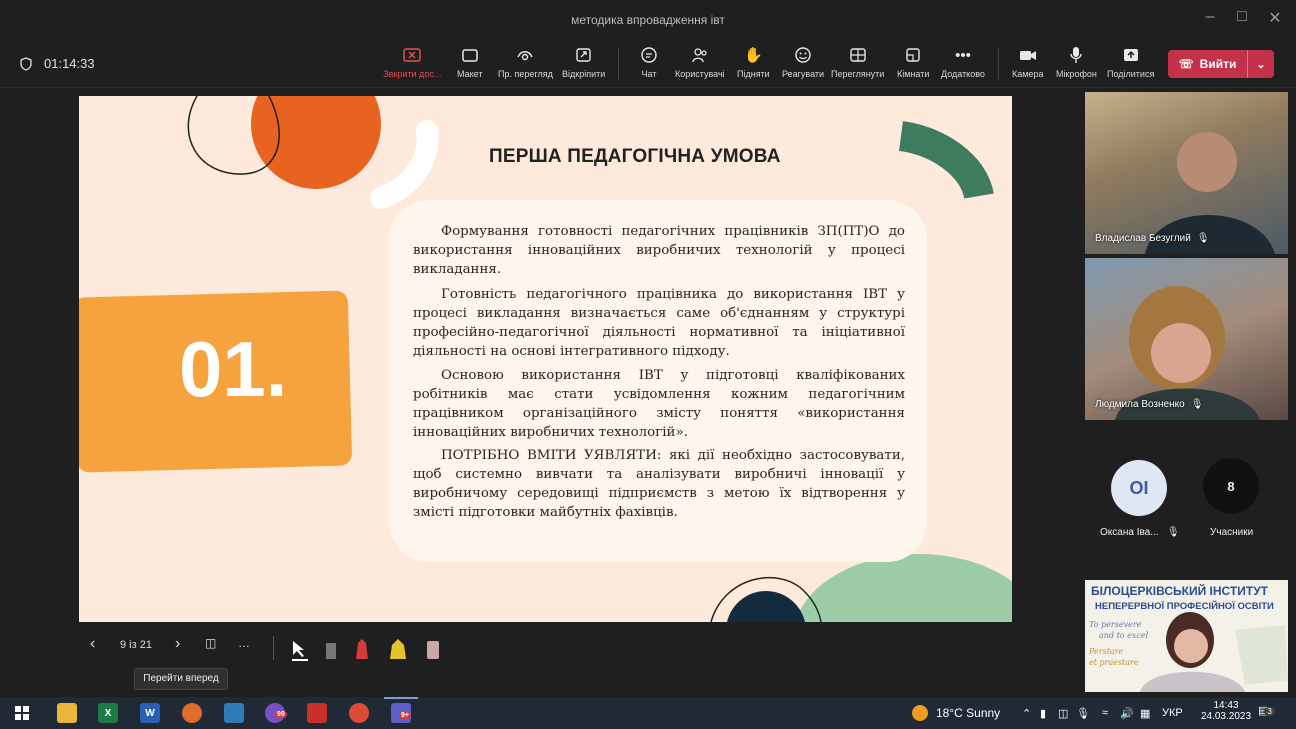 This screenshot has width=1296, height=729. I want to click on close-icon: ✕, so click(1275, 18).